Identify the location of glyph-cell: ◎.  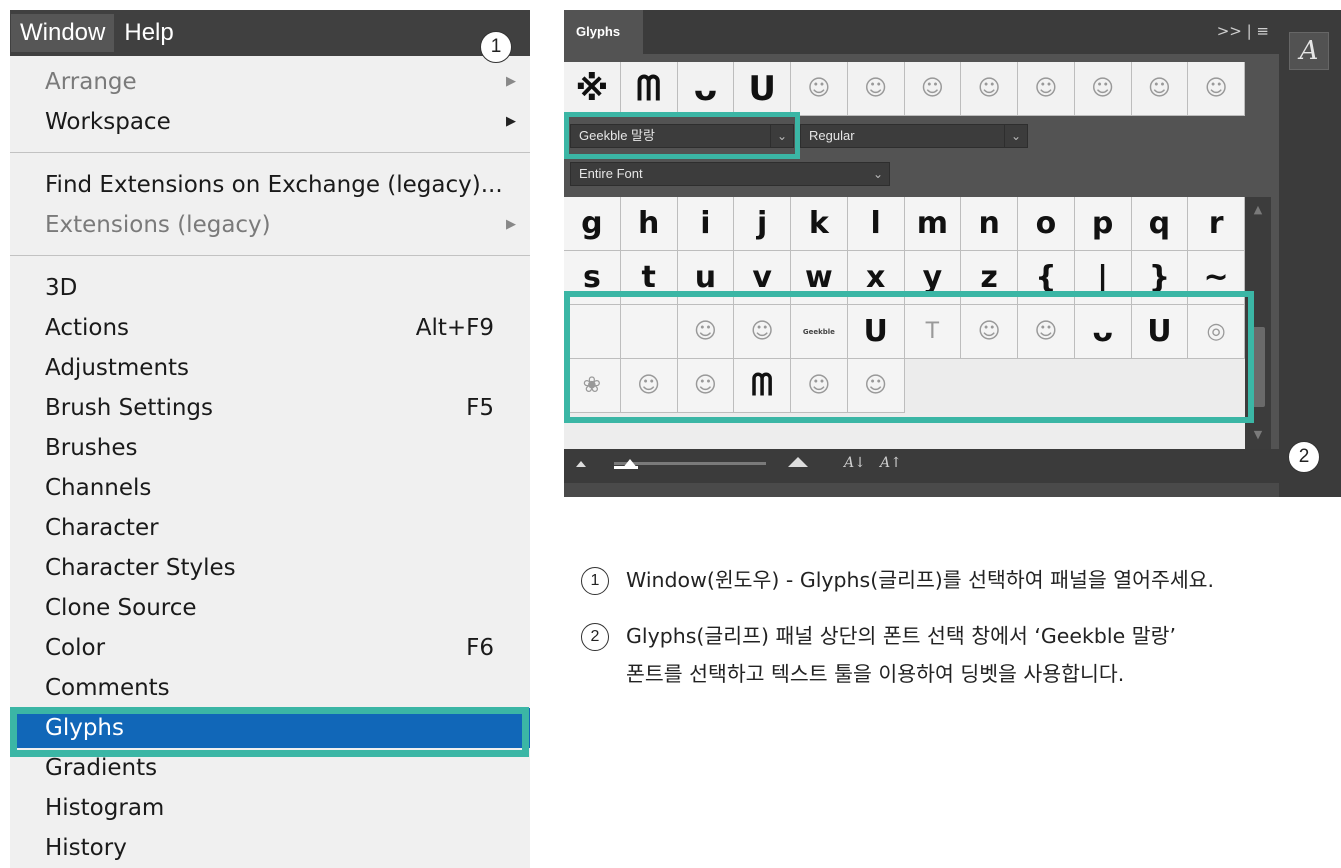
(1216, 332).